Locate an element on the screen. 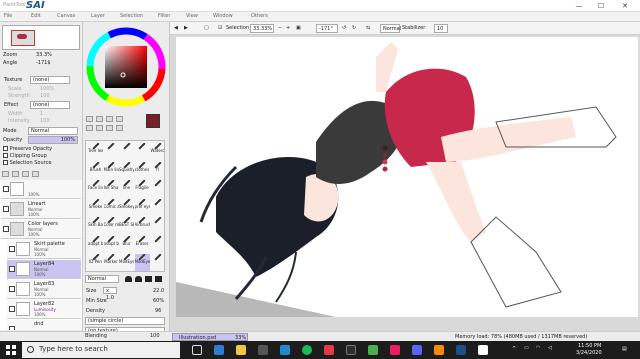 The width and height of the screenshot is (640, 359). mail-icon is located at coordinates (285, 350).